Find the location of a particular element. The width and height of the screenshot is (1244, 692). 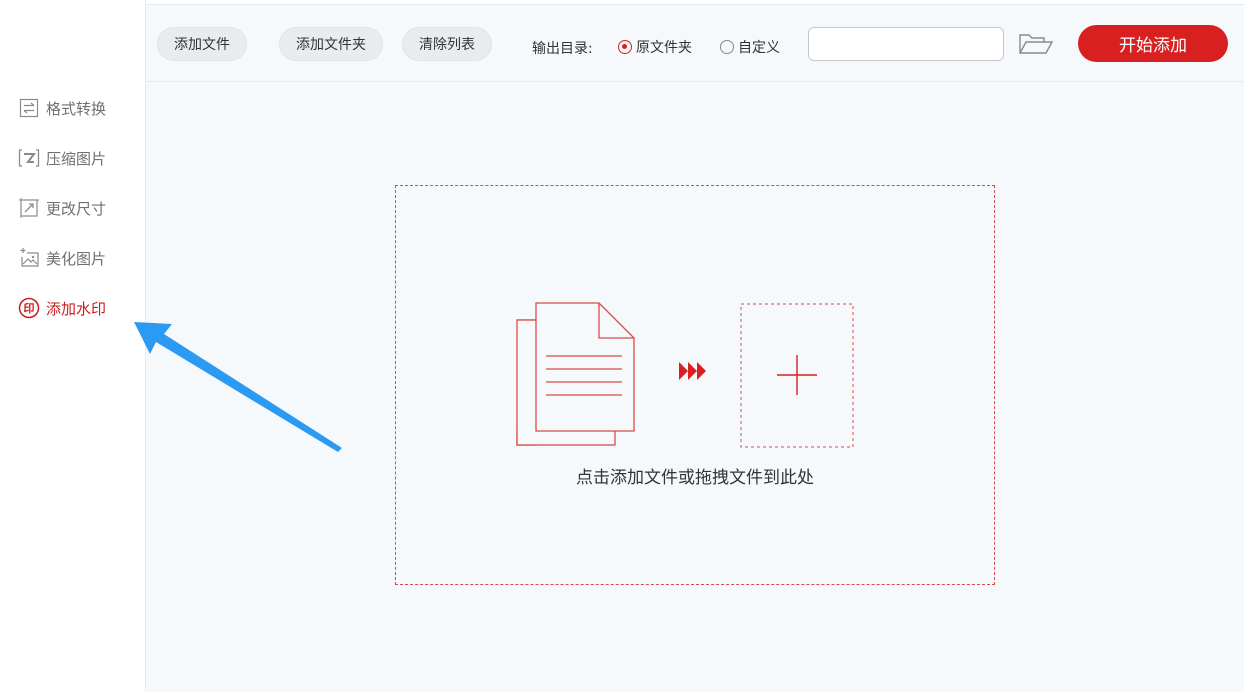

browse-folder-button is located at coordinates (1036, 44).